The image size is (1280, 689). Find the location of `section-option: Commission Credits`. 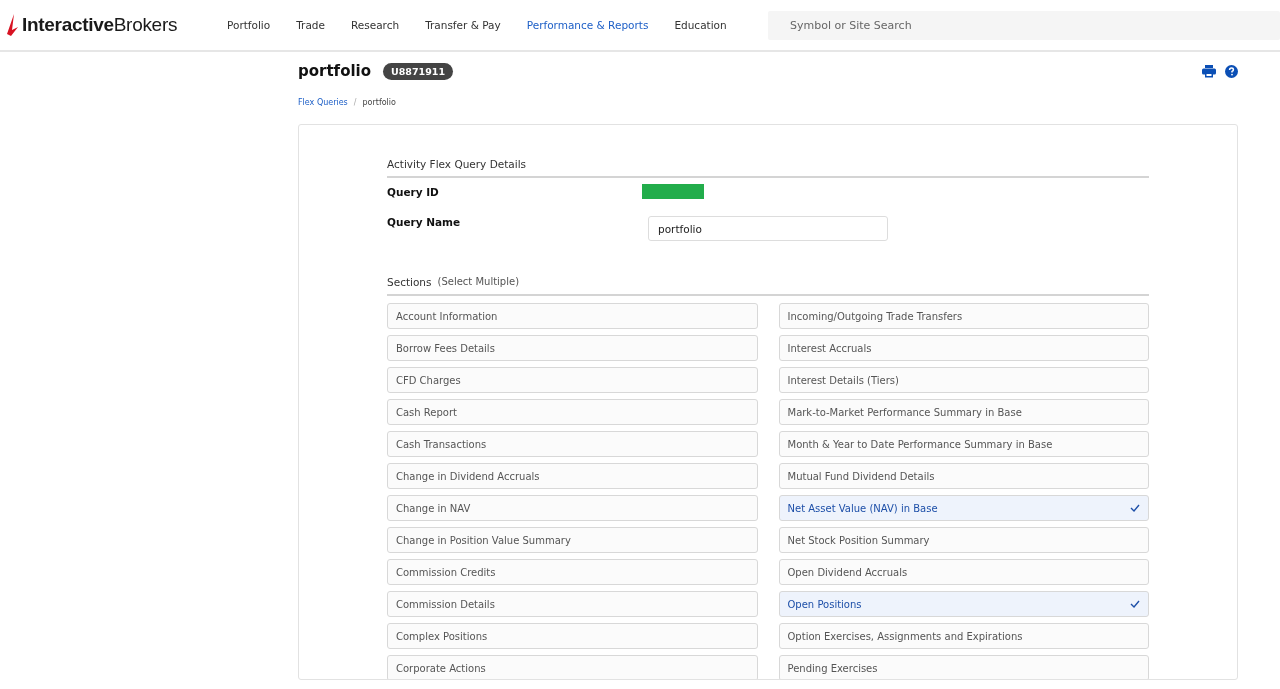

section-option: Commission Credits is located at coordinates (572, 572).